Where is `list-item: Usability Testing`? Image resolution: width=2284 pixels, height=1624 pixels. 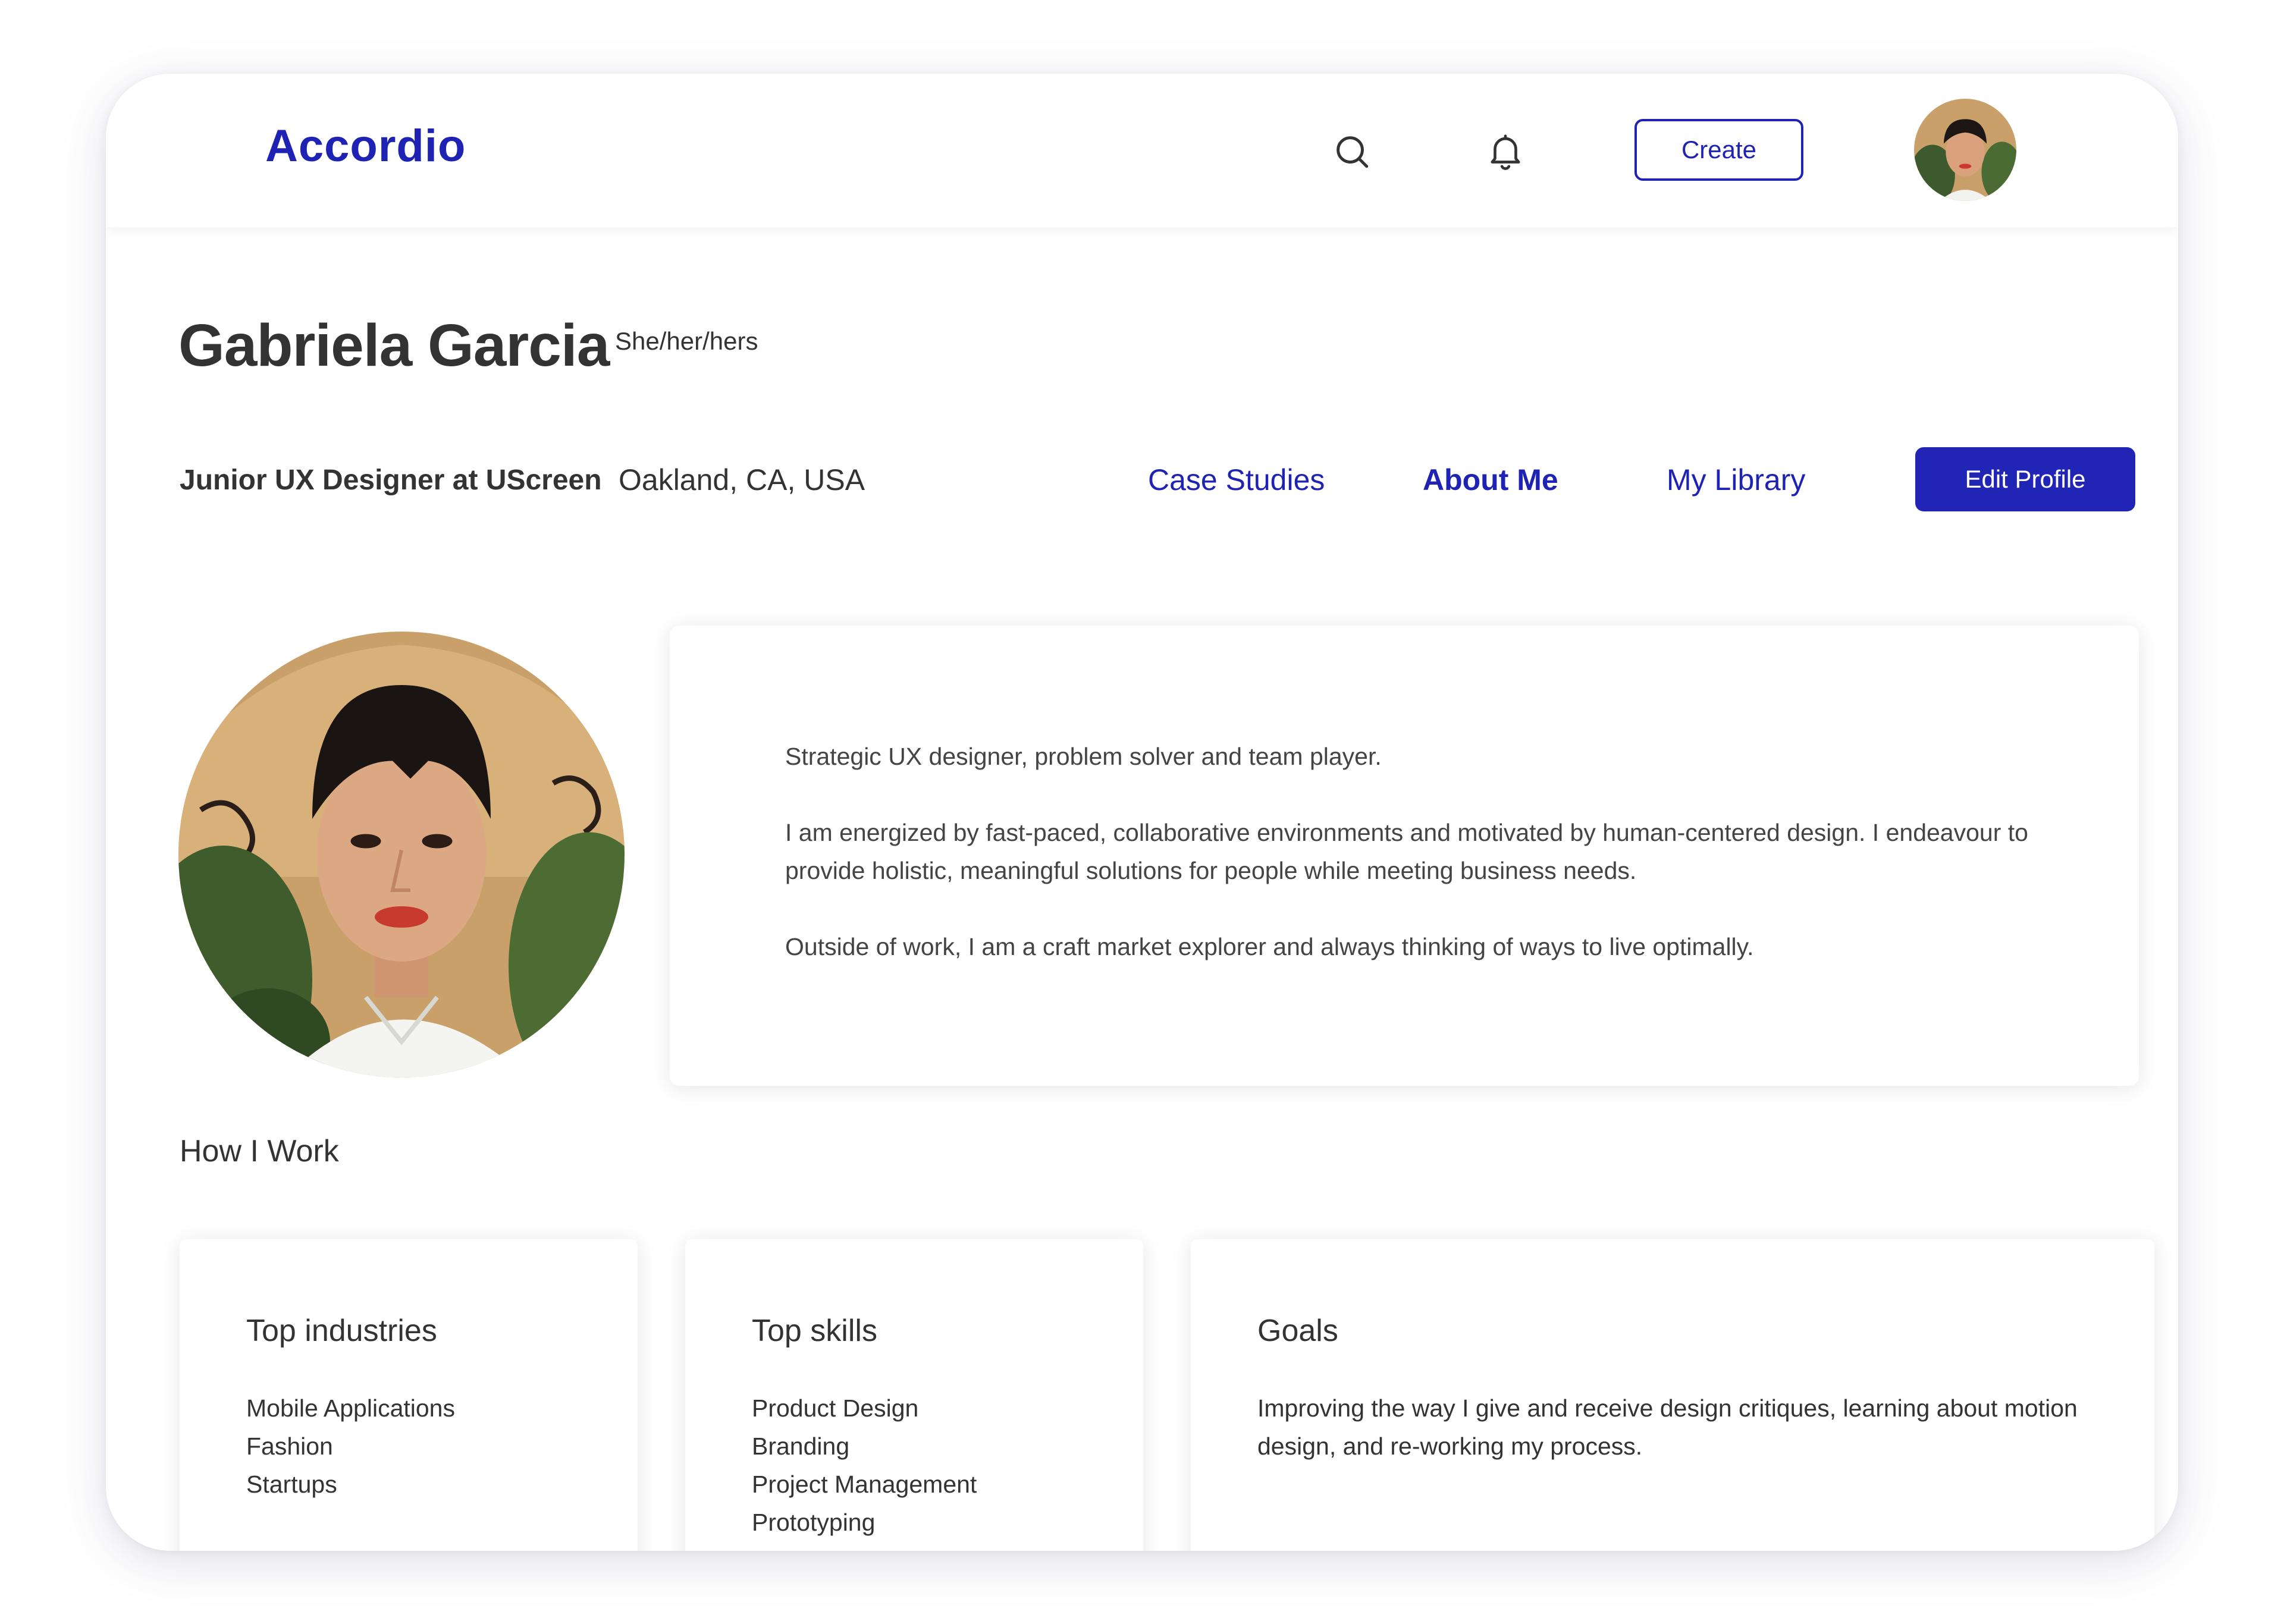
list-item: Usability Testing is located at coordinates (865, 1546).